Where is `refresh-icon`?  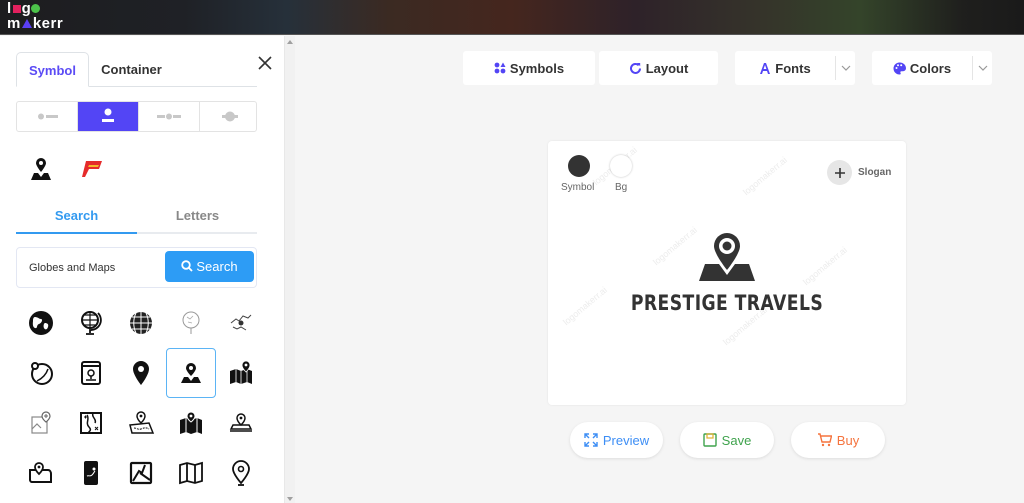
refresh-icon is located at coordinates (635, 68).